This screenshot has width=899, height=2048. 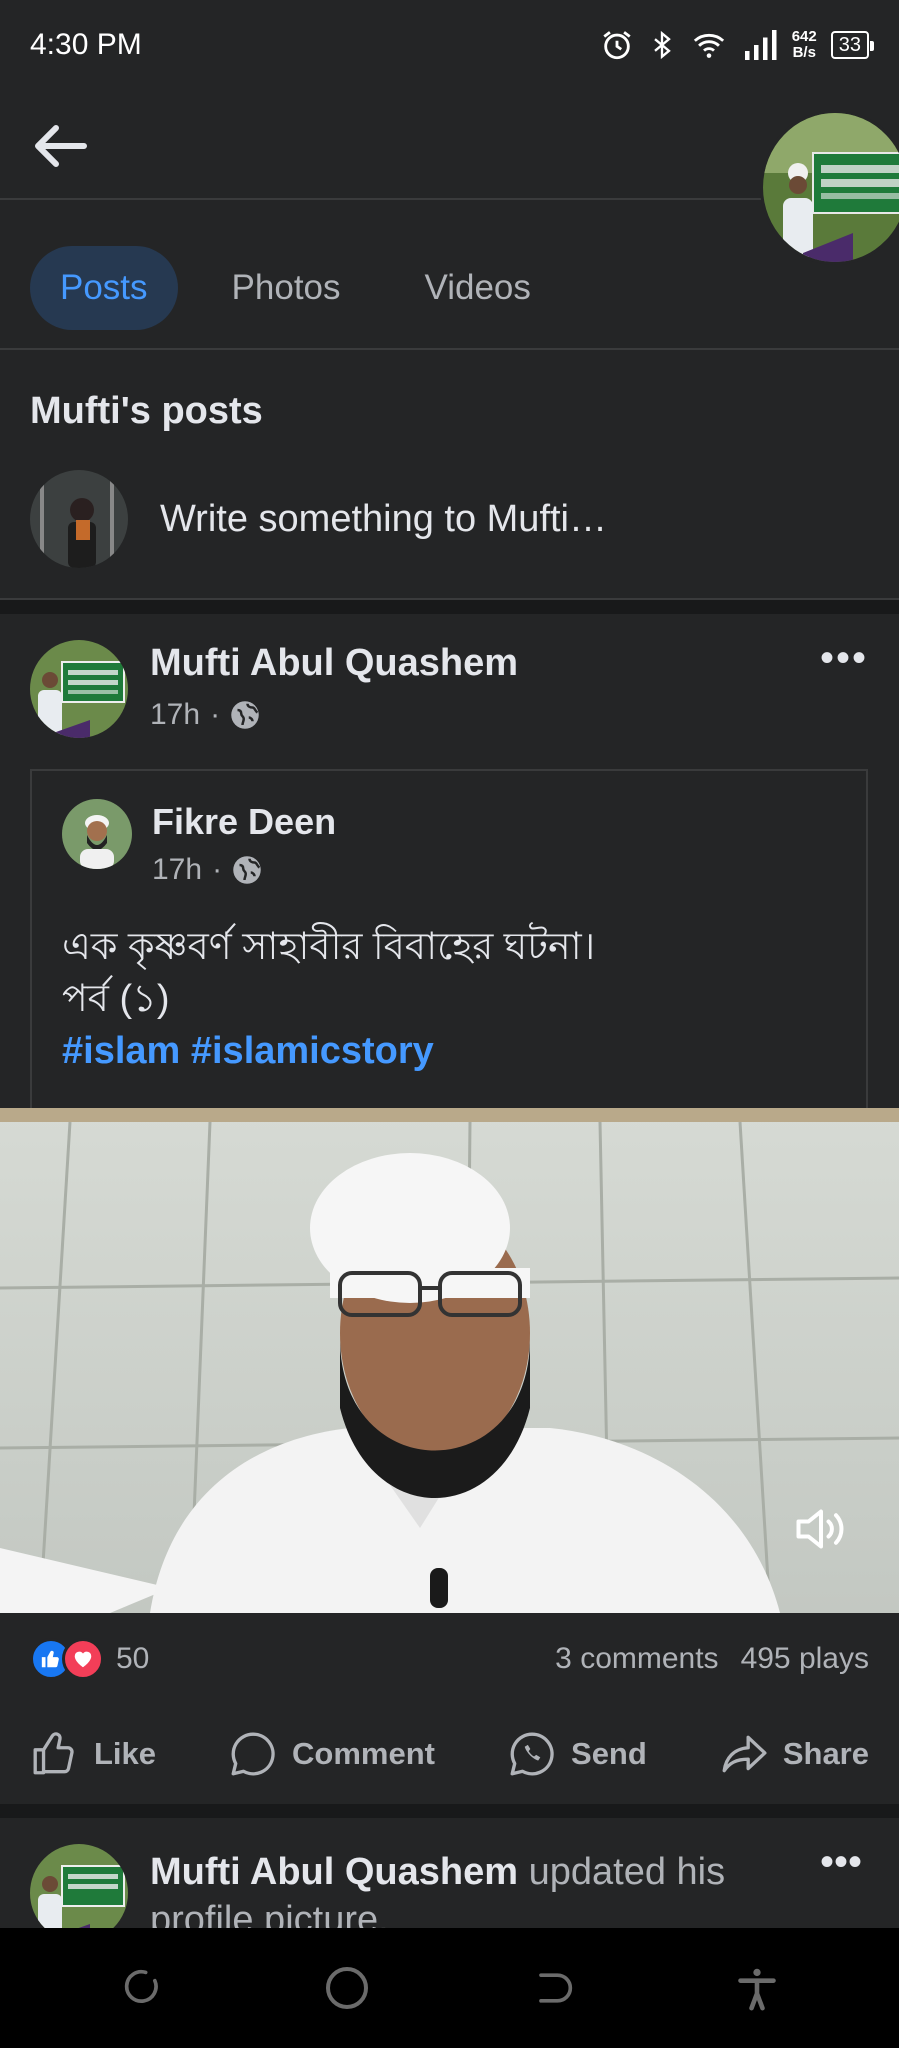 What do you see at coordinates (617, 45) in the screenshot?
I see `alarm-icon` at bounding box center [617, 45].